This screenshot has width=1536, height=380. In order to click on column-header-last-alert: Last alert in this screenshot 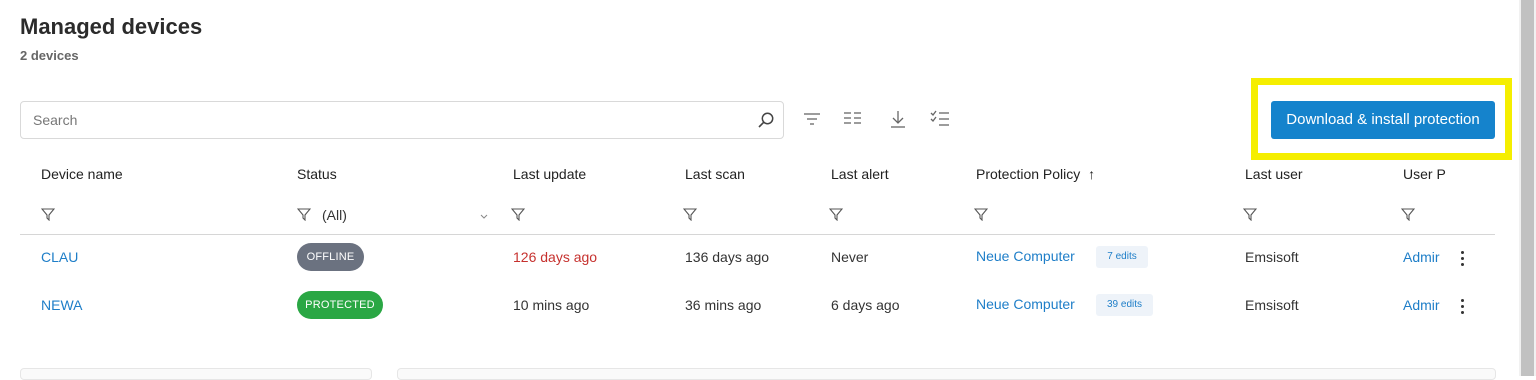, I will do `click(860, 174)`.